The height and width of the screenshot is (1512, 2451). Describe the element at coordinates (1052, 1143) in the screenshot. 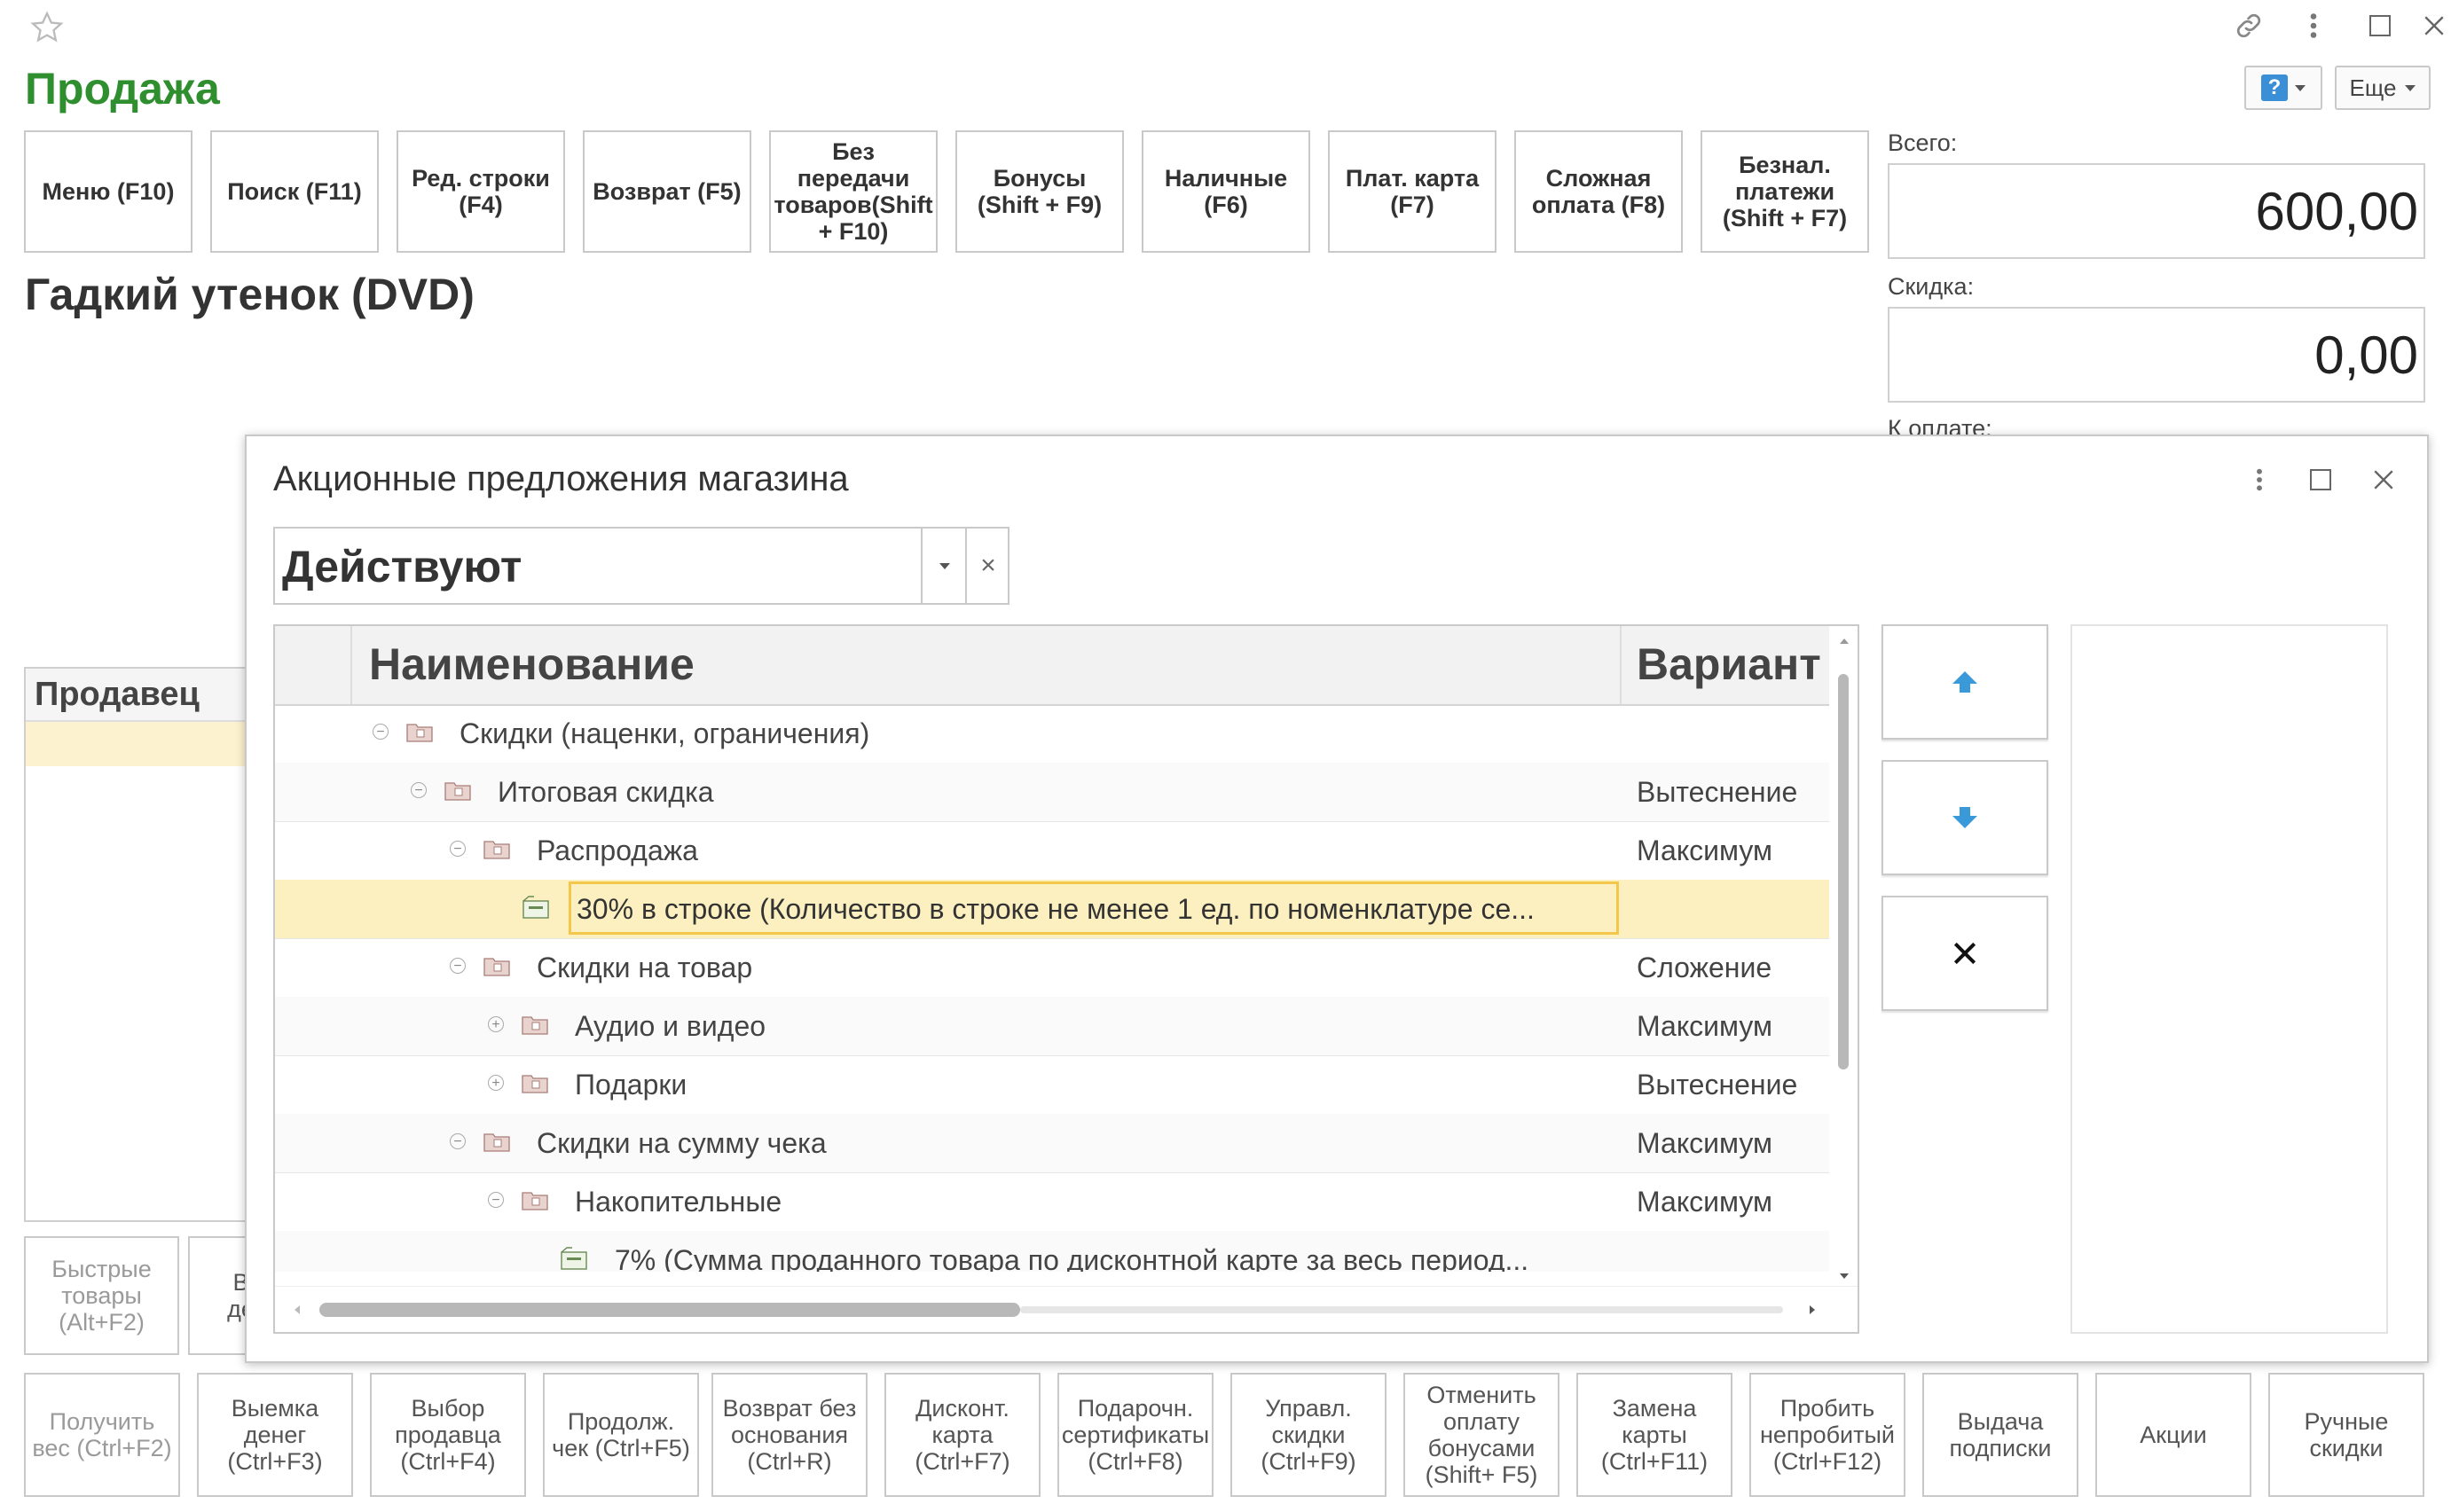

I see `table-row: − Скидки на сумму чека Максимум` at that location.